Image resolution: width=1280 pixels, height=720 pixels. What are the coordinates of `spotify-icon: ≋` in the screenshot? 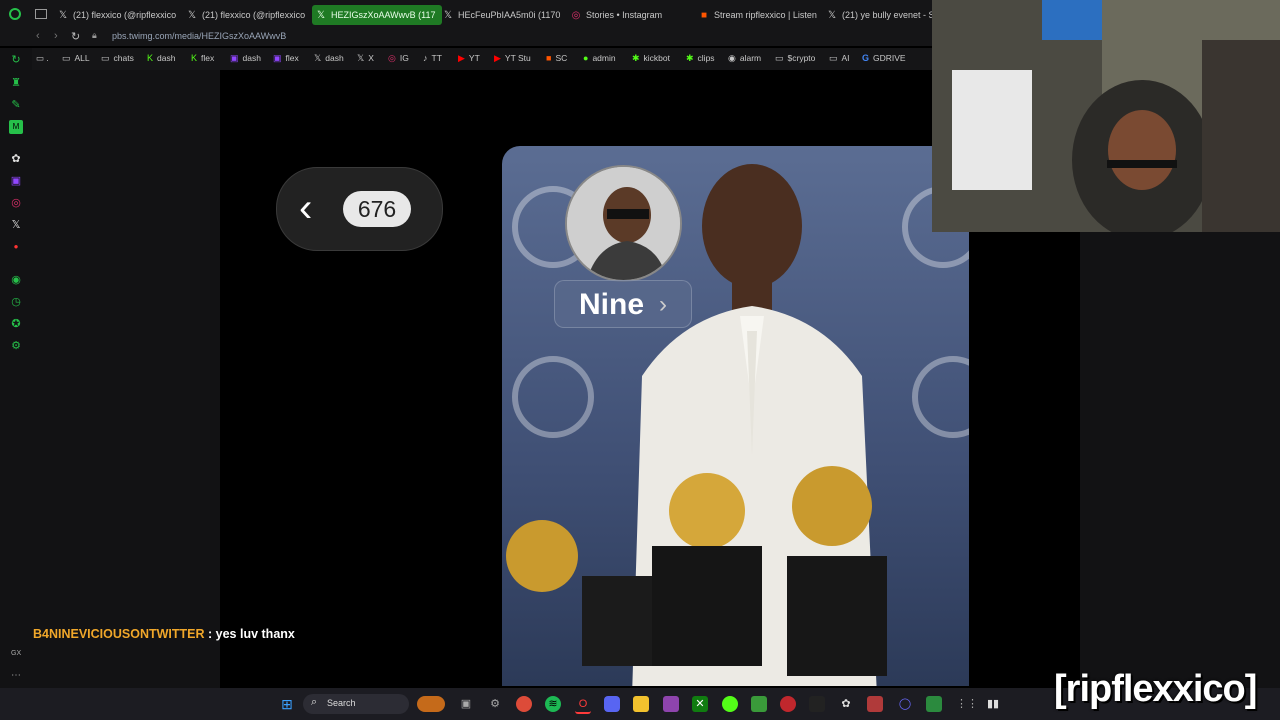 It's located at (553, 704).